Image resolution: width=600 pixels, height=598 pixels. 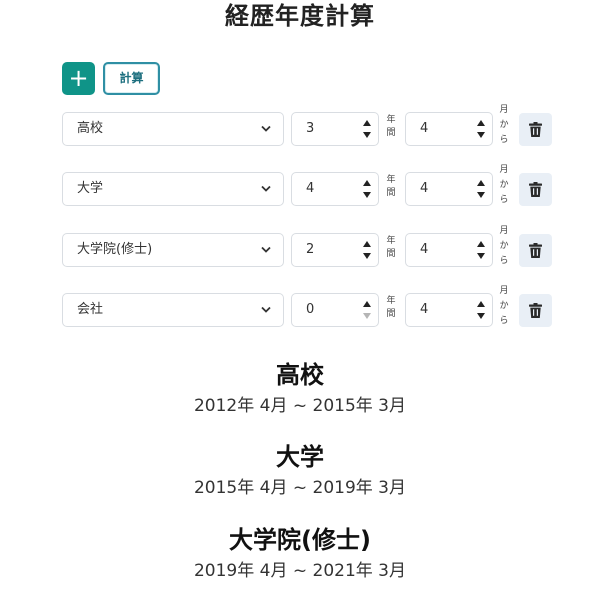 I want to click on years-input: 2, so click(x=335, y=250).